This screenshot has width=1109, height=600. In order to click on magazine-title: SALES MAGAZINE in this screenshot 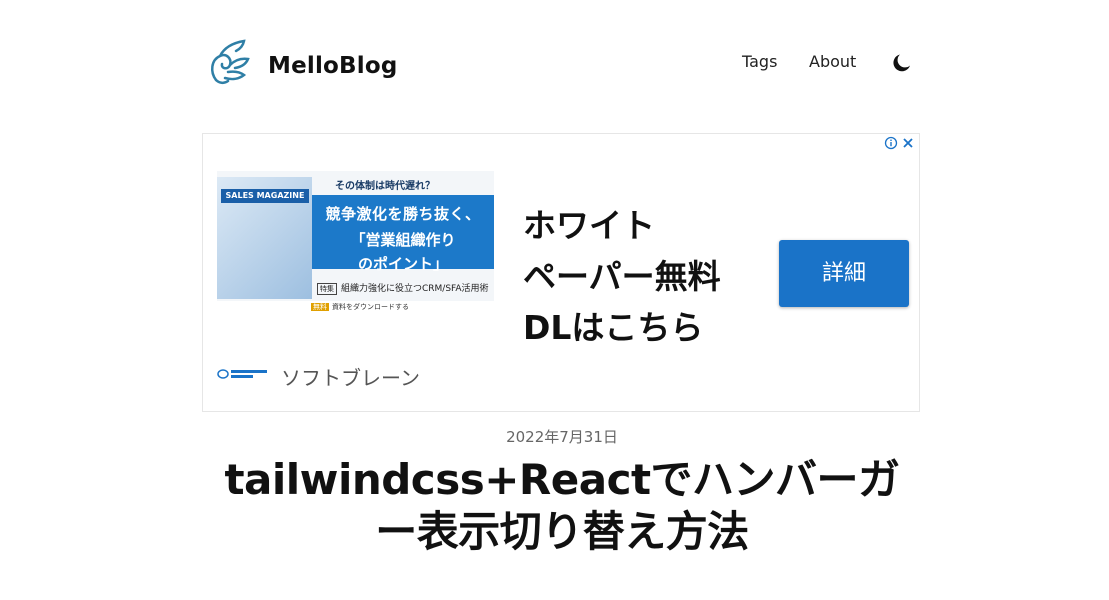, I will do `click(265, 196)`.